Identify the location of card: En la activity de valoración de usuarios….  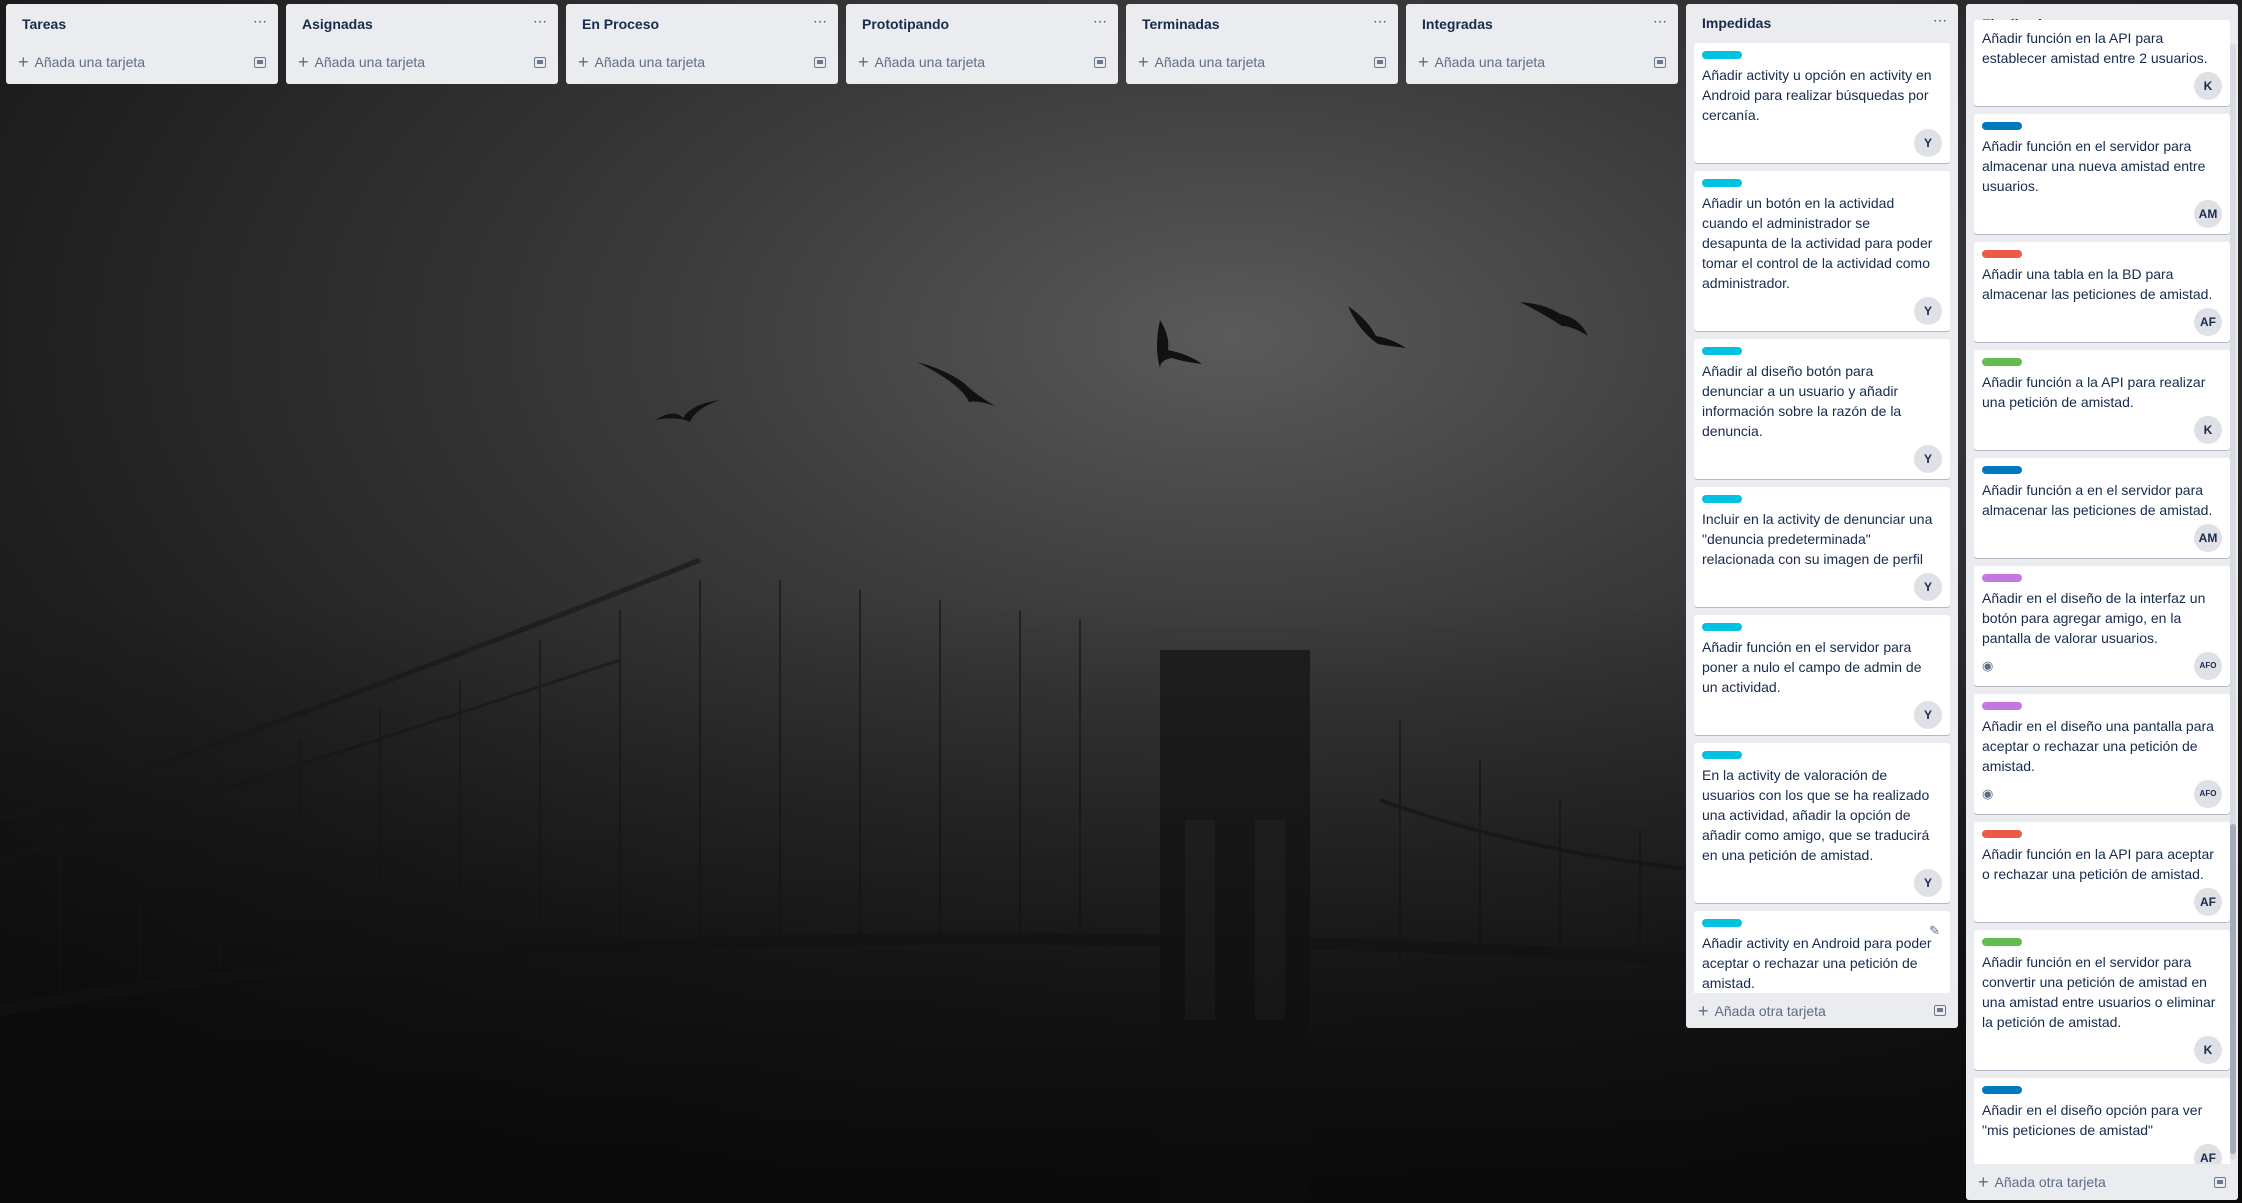
(1822, 822).